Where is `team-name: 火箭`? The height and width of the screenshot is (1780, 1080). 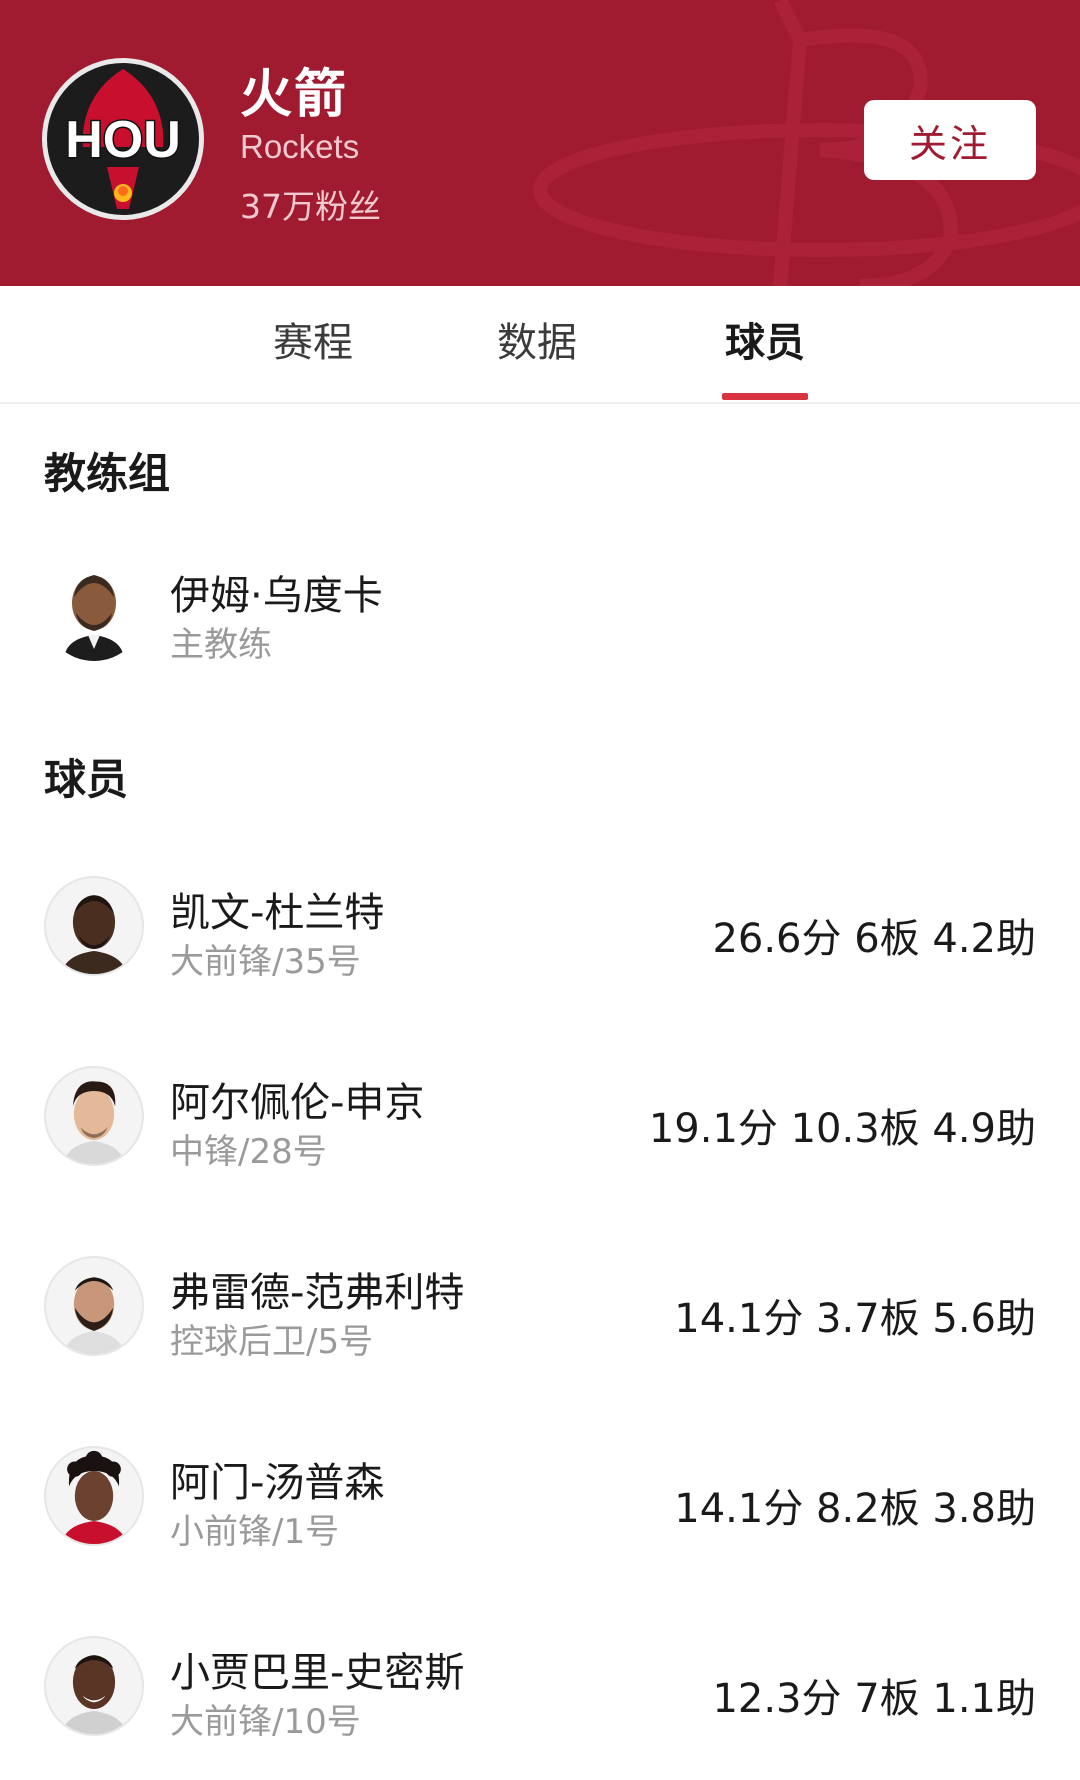
team-name: 火箭 is located at coordinates (294, 95).